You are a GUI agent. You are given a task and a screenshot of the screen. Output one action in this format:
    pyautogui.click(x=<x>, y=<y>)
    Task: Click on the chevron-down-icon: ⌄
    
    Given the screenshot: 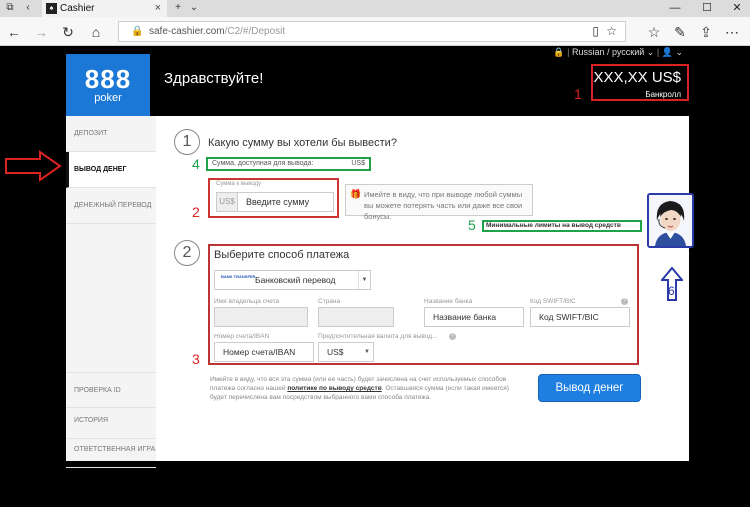 What is the action you would take?
    pyautogui.click(x=651, y=52)
    